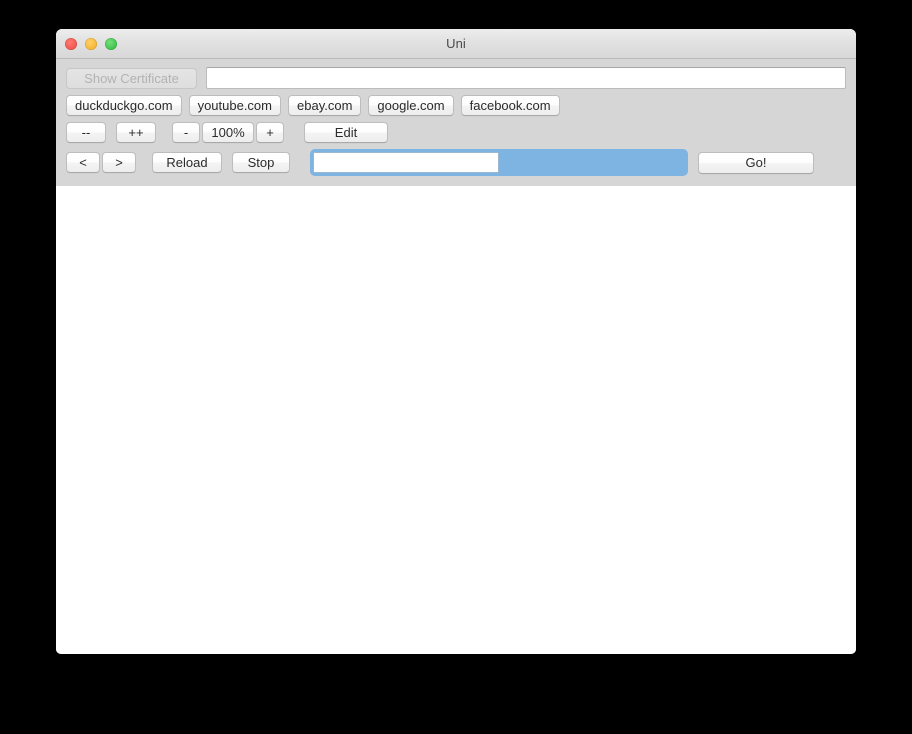 The width and height of the screenshot is (912, 734). Describe the element at coordinates (83, 162) in the screenshot. I see `back-button: <` at that location.